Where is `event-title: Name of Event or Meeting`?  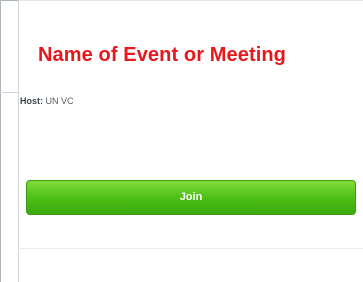
event-title: Name of Event or Meeting is located at coordinates (162, 55).